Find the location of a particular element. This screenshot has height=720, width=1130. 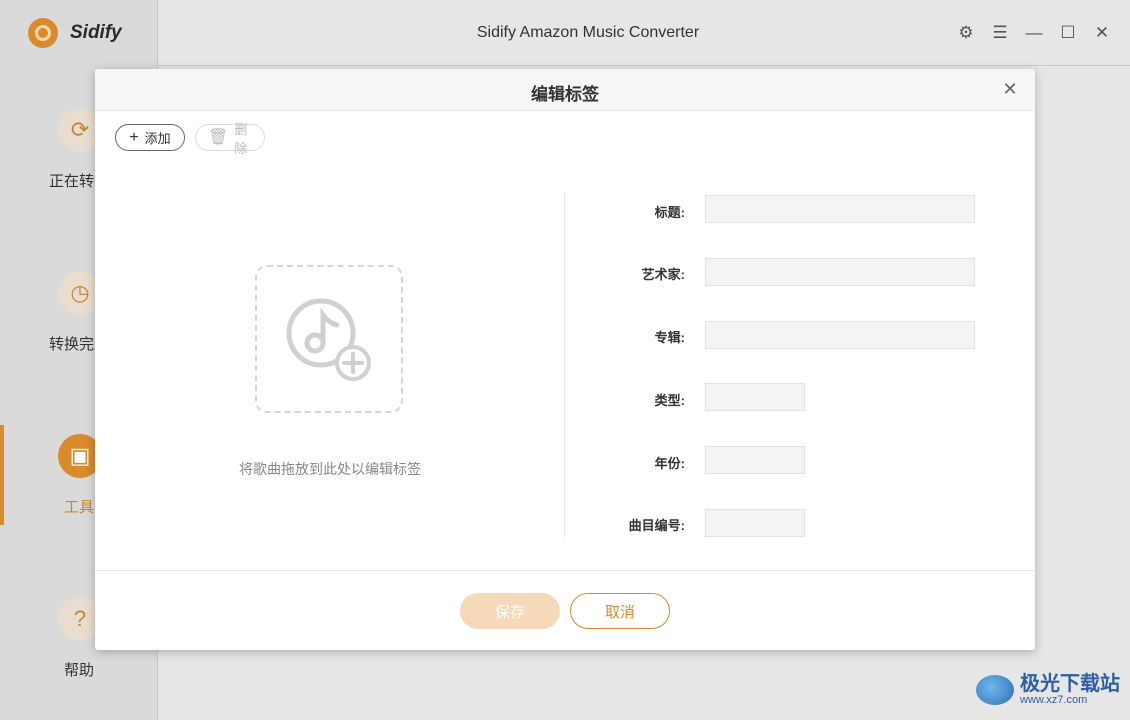

title-label: 标题: is located at coordinates (669, 212).